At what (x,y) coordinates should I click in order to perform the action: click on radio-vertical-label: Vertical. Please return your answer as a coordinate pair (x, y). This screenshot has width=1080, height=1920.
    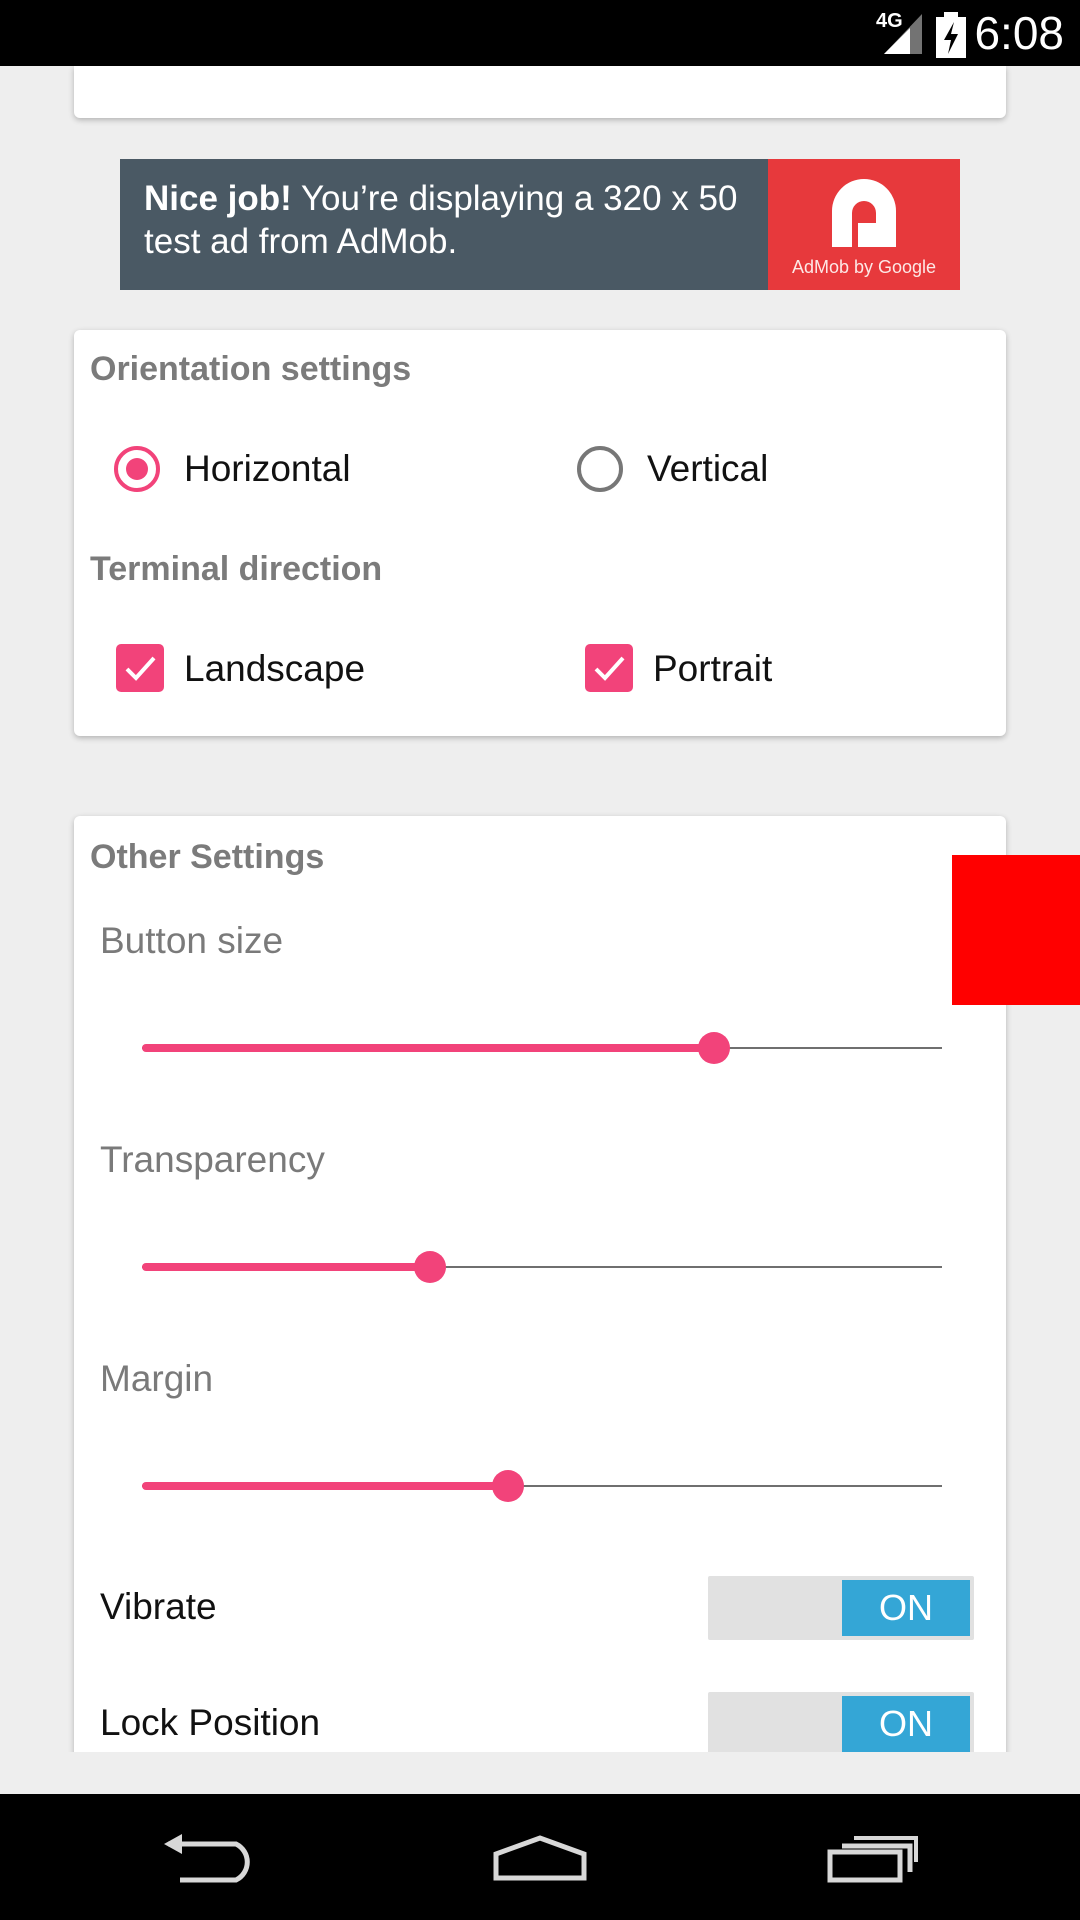
    Looking at the image, I should click on (708, 468).